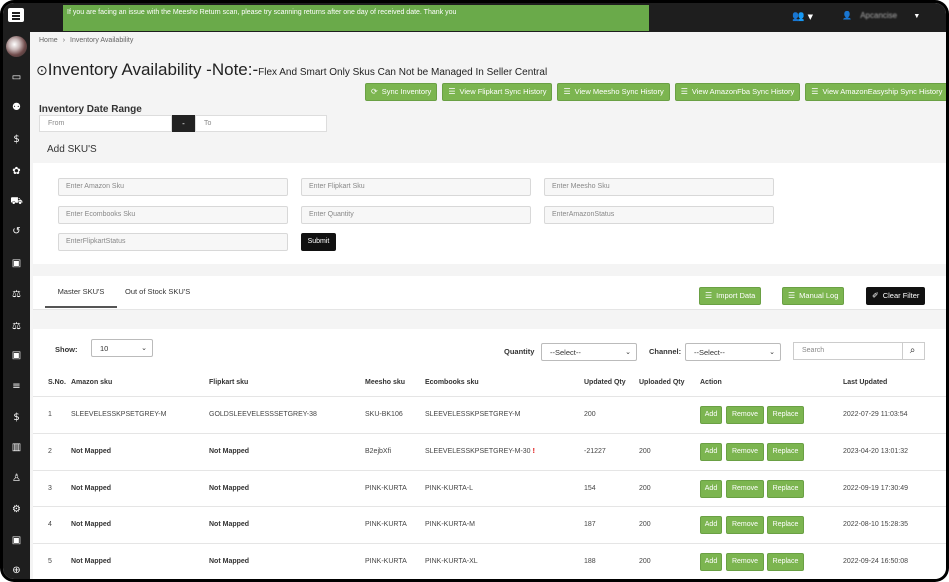  I want to click on money-icon: ▣, so click(16, 264).